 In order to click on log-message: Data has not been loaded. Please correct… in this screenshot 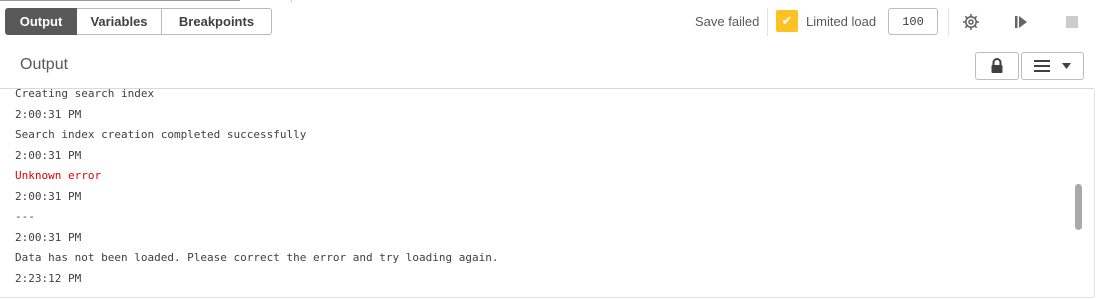, I will do `click(257, 257)`.